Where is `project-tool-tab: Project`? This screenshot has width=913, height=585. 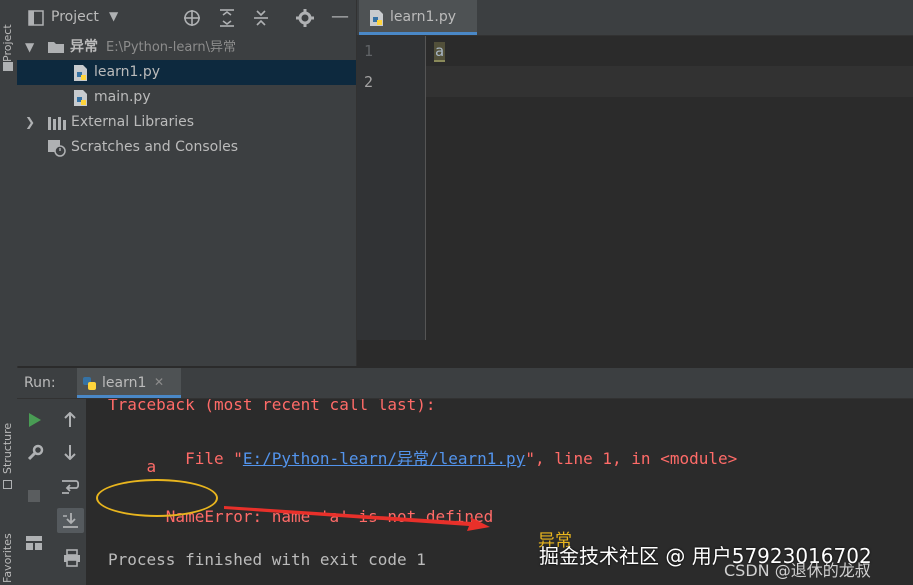 project-tool-tab: Project is located at coordinates (8, 36).